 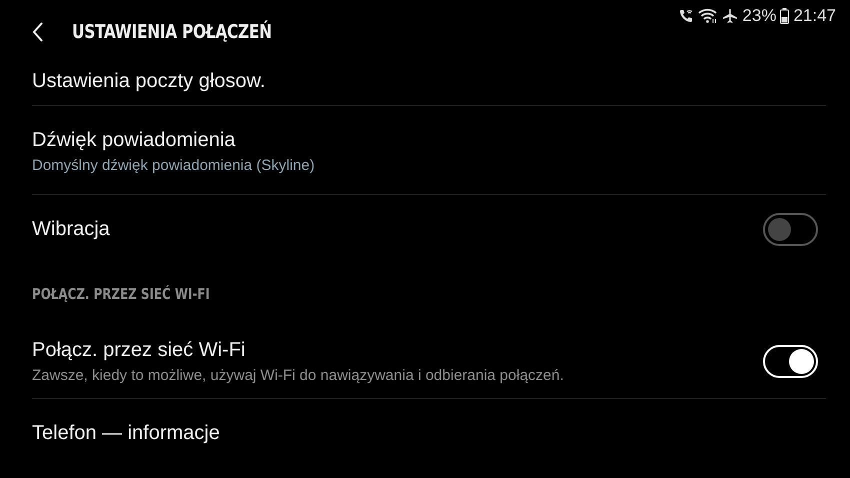 What do you see at coordinates (686, 16) in the screenshot?
I see `wifi-call-icon` at bounding box center [686, 16].